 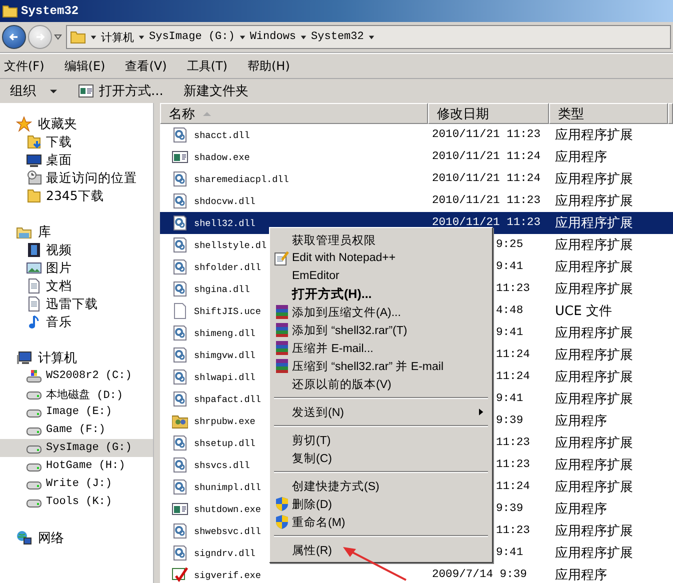 What do you see at coordinates (225, 333) in the screenshot?
I see `file-name: shimeng.dll` at bounding box center [225, 333].